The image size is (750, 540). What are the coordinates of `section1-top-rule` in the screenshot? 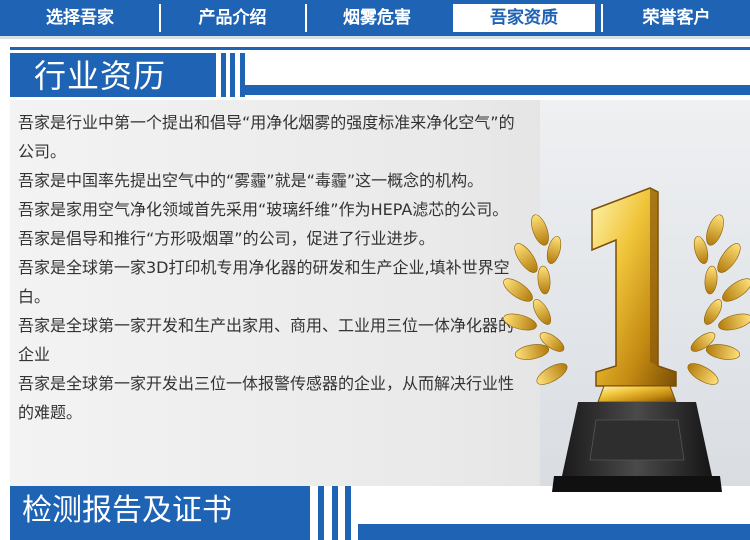 It's located at (380, 48).